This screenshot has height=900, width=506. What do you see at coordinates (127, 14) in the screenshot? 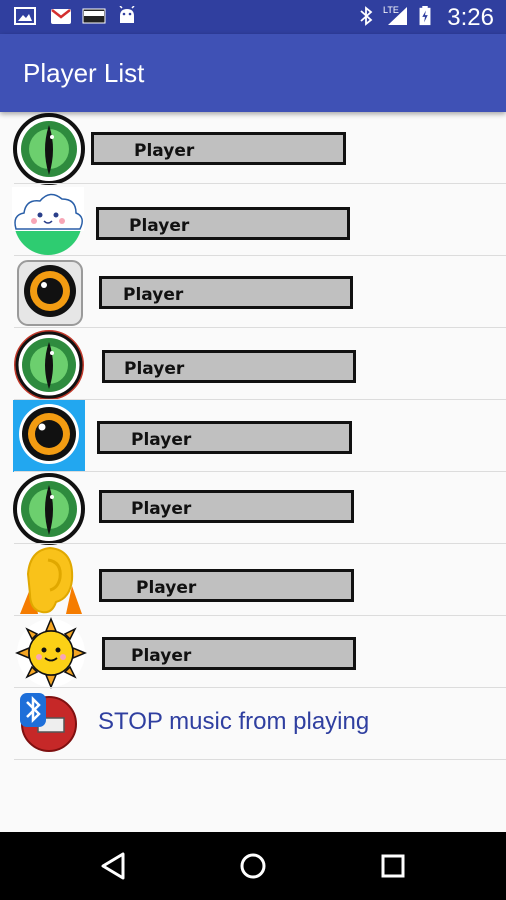
I see `android-icon` at bounding box center [127, 14].